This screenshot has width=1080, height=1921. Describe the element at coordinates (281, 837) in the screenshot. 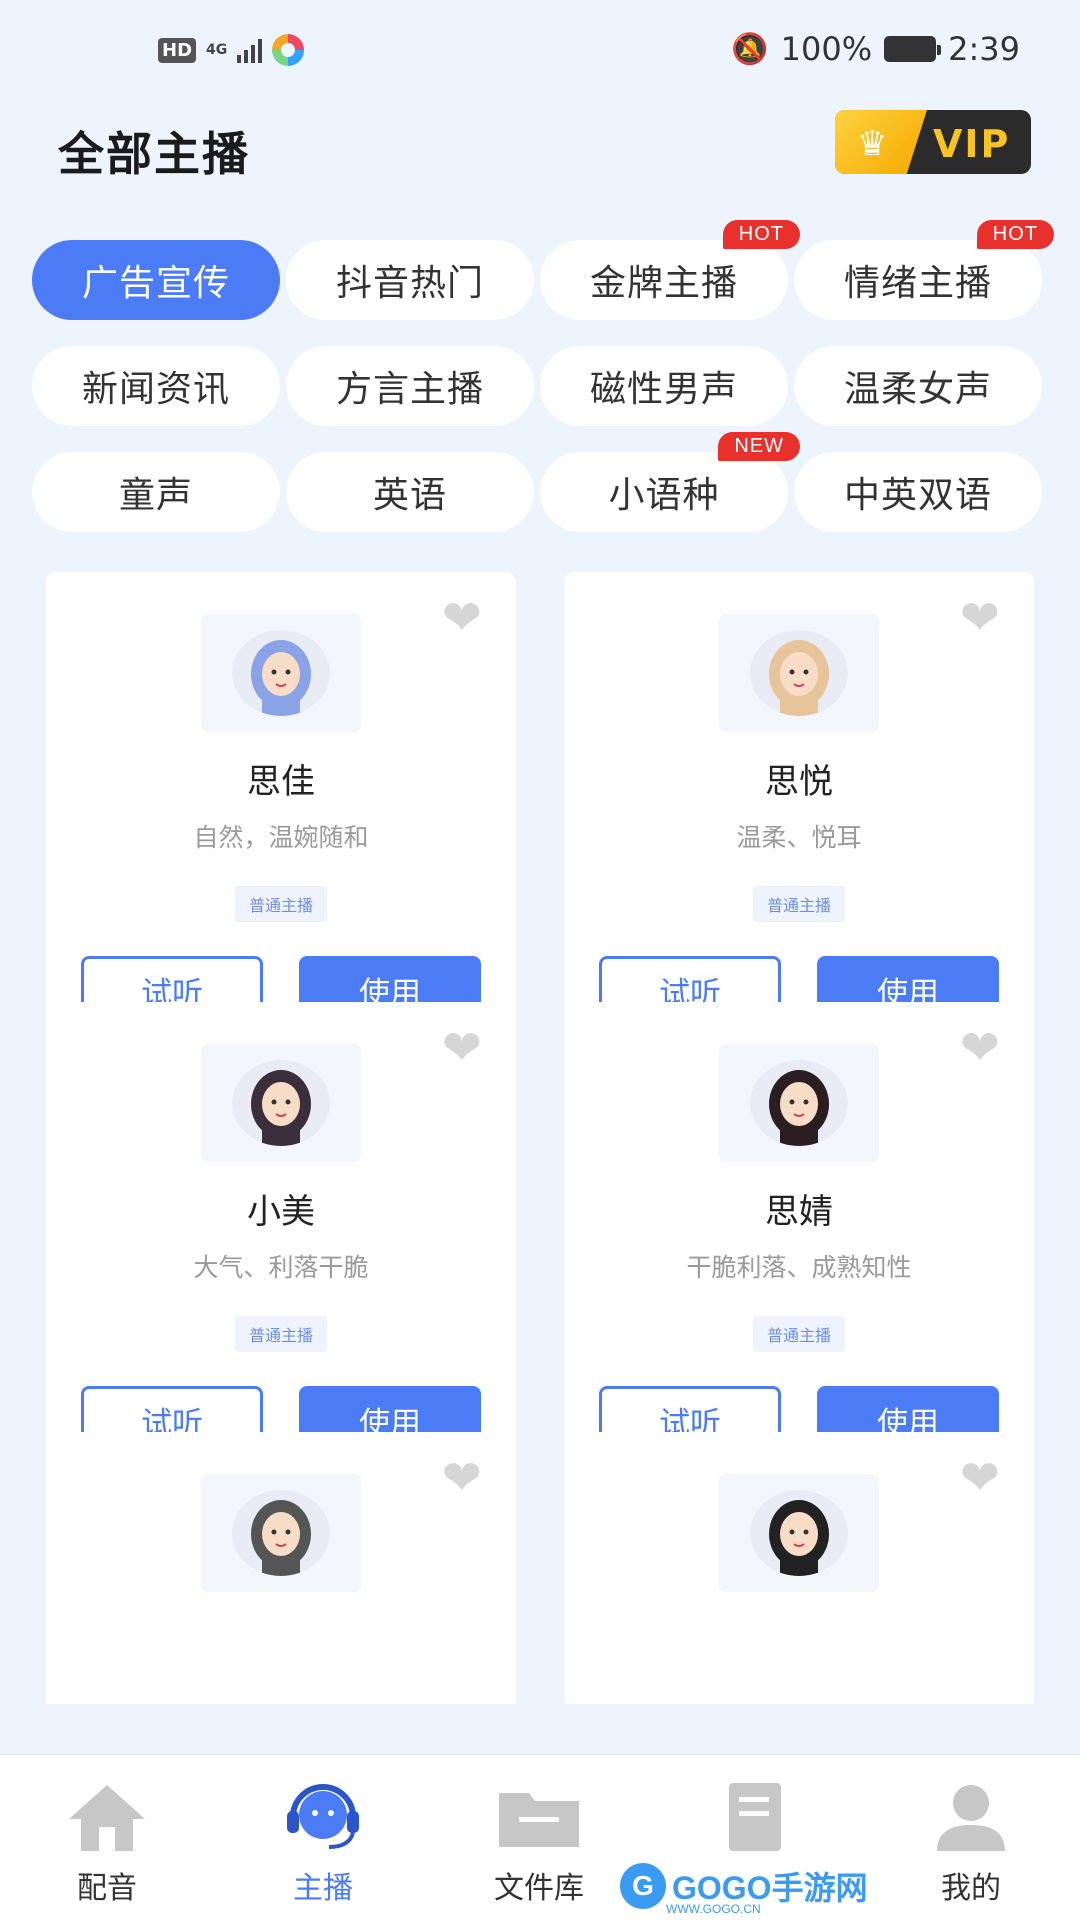

I see `voice-description: 自然，温婉随和` at that location.